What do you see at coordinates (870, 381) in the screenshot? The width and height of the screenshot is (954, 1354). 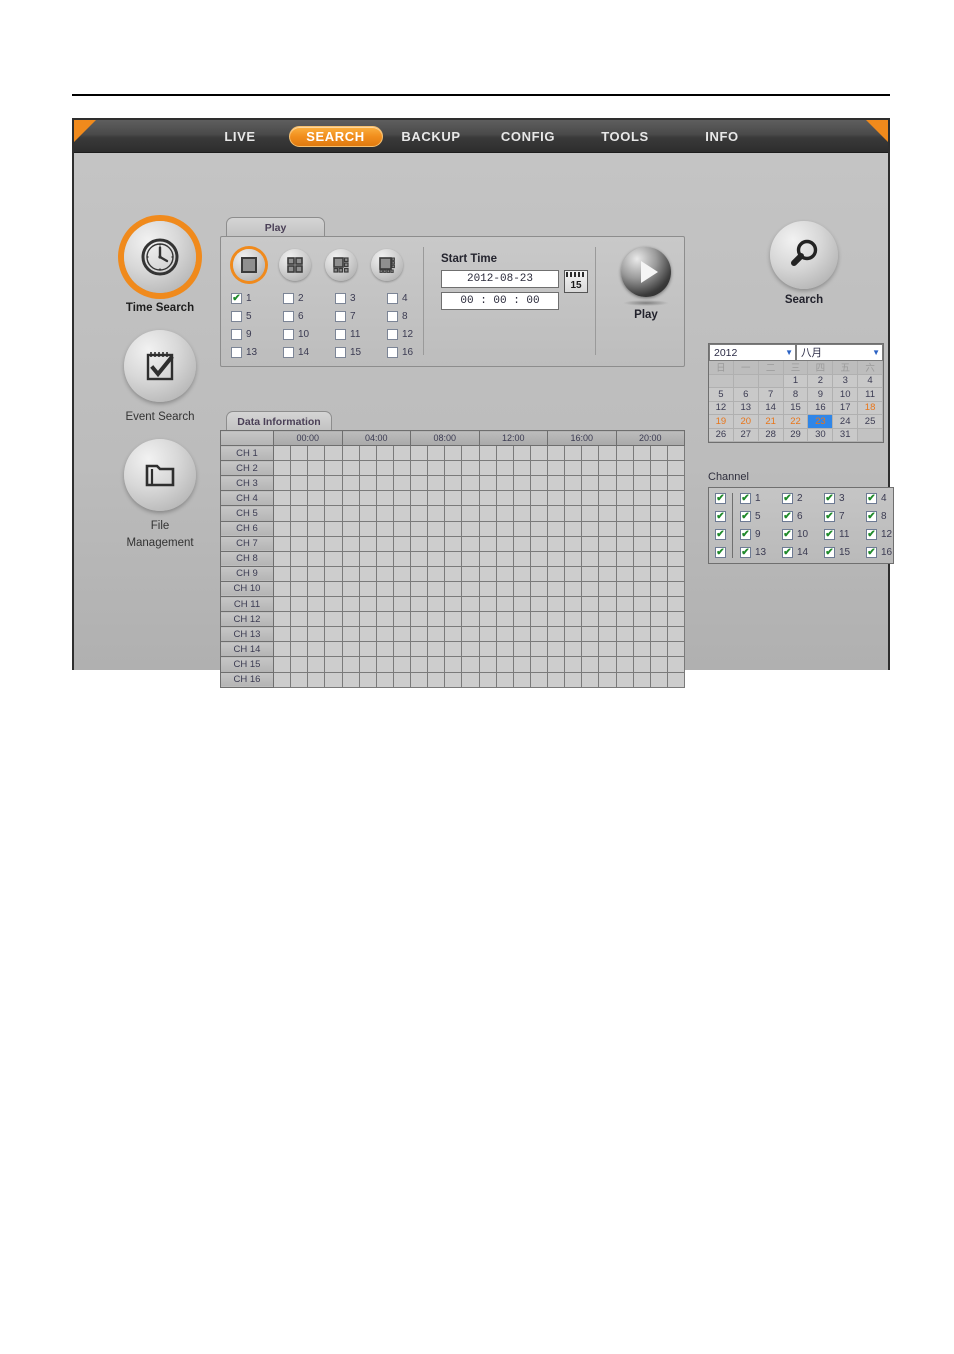 I see `calendar-day-cell: 4` at bounding box center [870, 381].